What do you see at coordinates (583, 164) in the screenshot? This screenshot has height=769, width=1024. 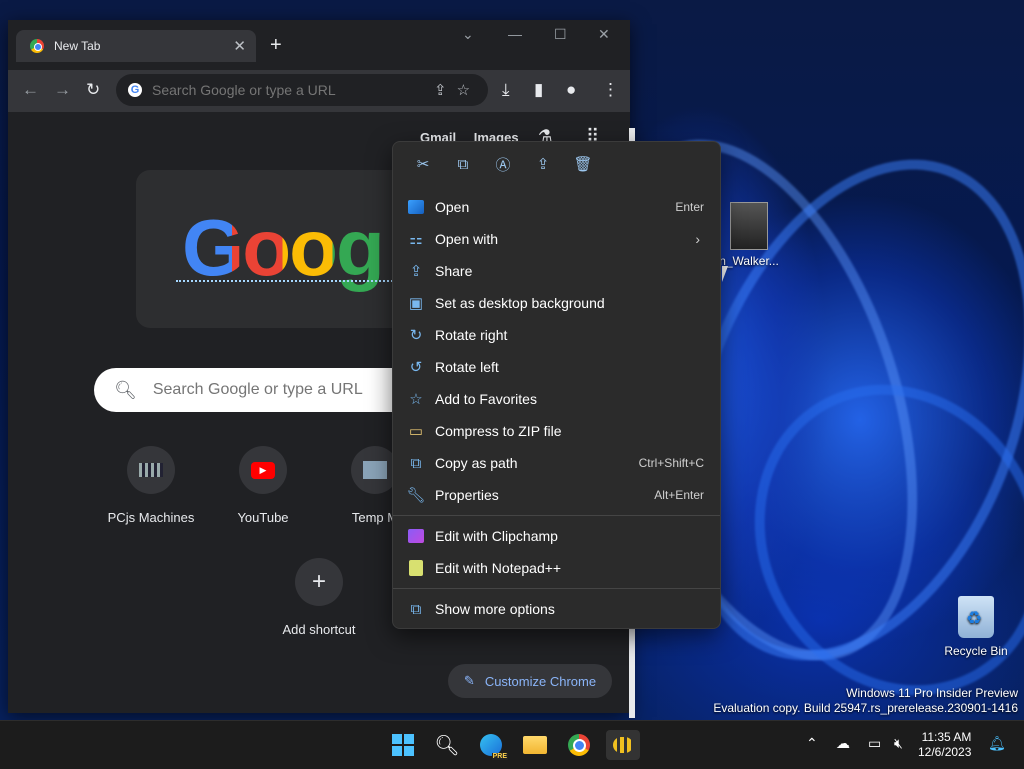 I see `delete-icon: 🗑︎` at bounding box center [583, 164].